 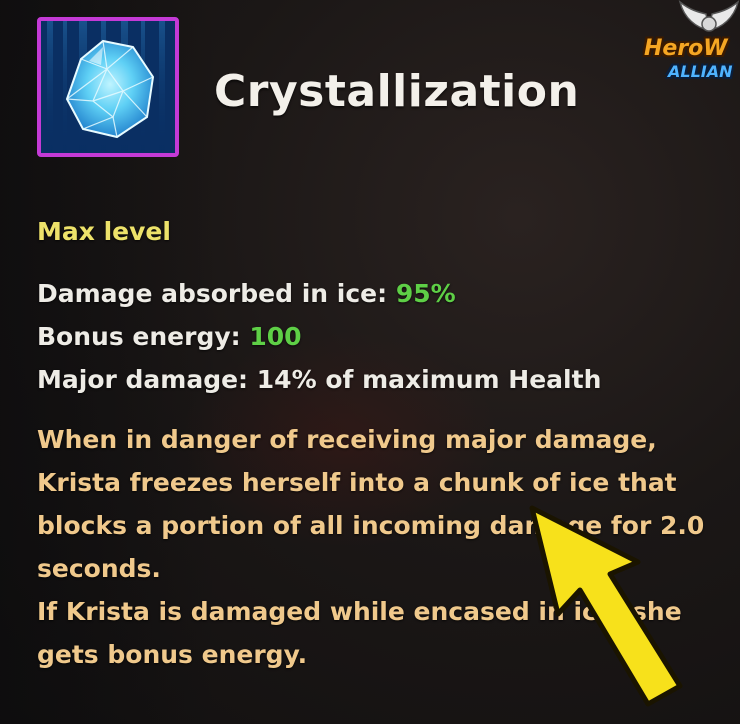 I want to click on stat-value: 100, so click(x=275, y=336).